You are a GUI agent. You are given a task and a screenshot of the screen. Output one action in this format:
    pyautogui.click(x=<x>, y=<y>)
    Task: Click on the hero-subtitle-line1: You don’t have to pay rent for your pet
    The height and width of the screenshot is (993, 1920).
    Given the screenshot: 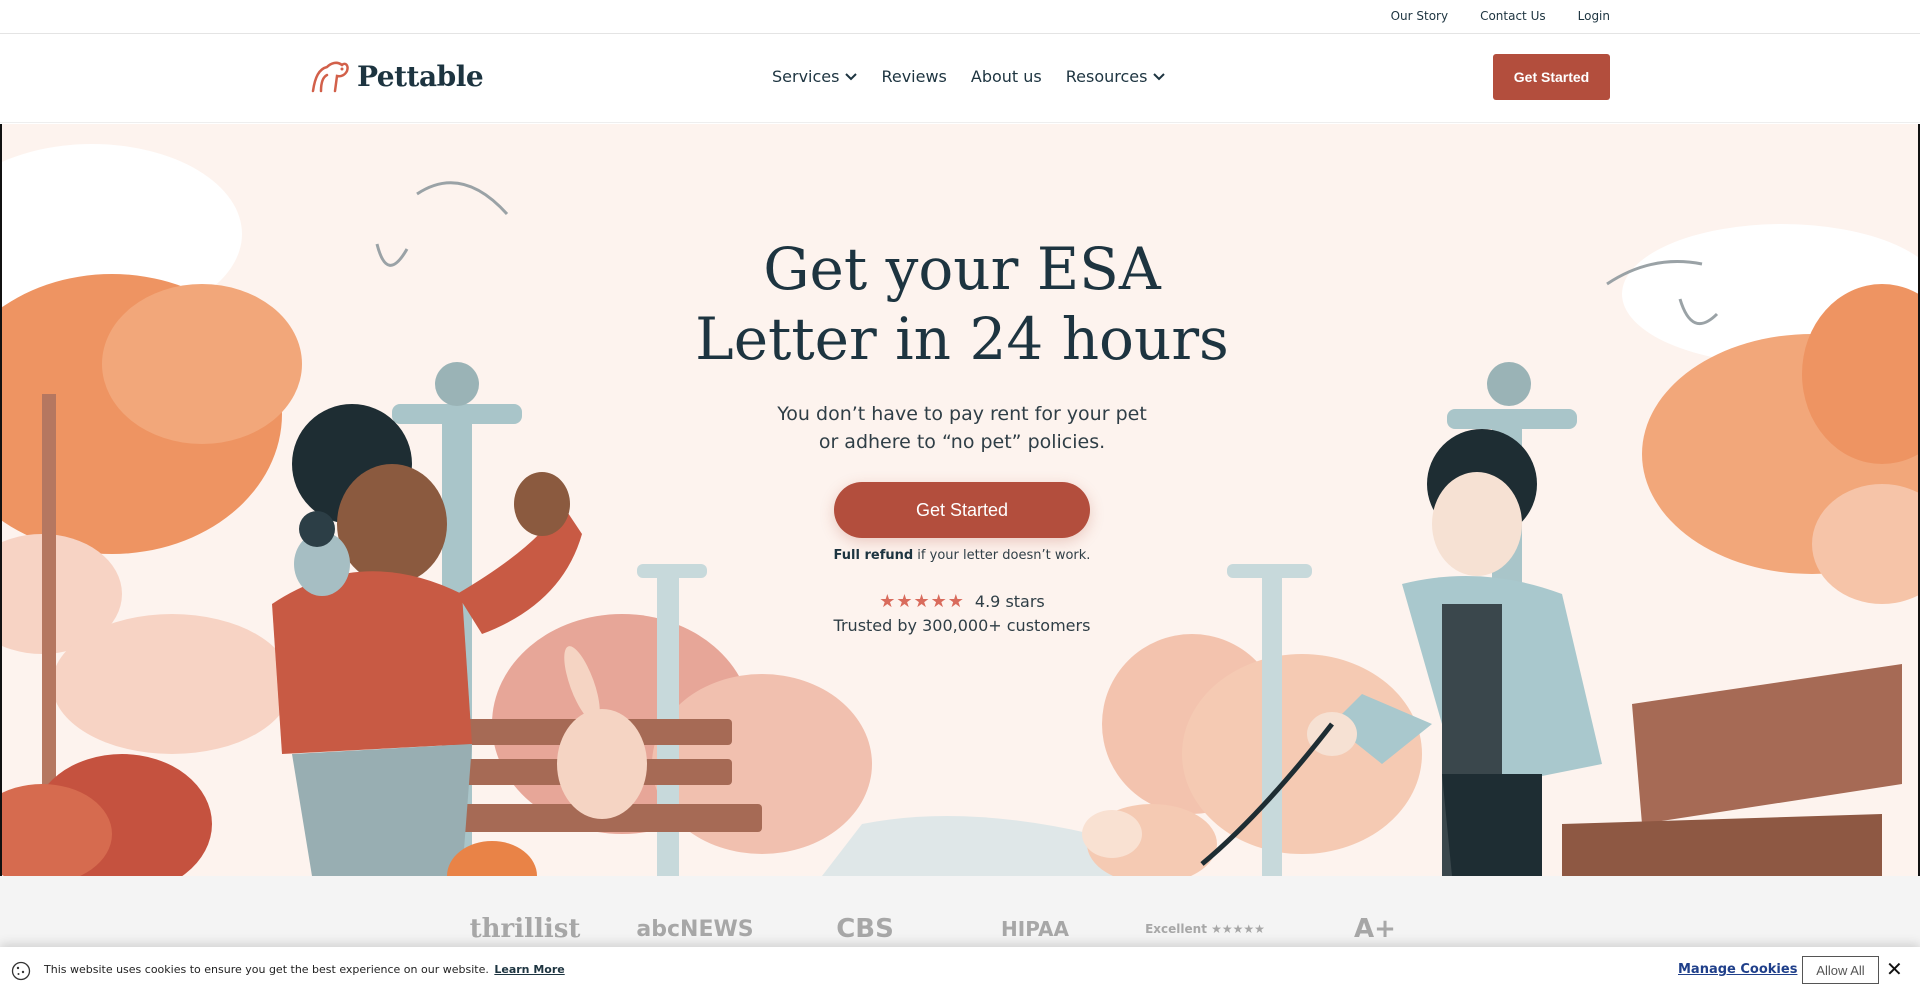 What is the action you would take?
    pyautogui.click(x=962, y=414)
    